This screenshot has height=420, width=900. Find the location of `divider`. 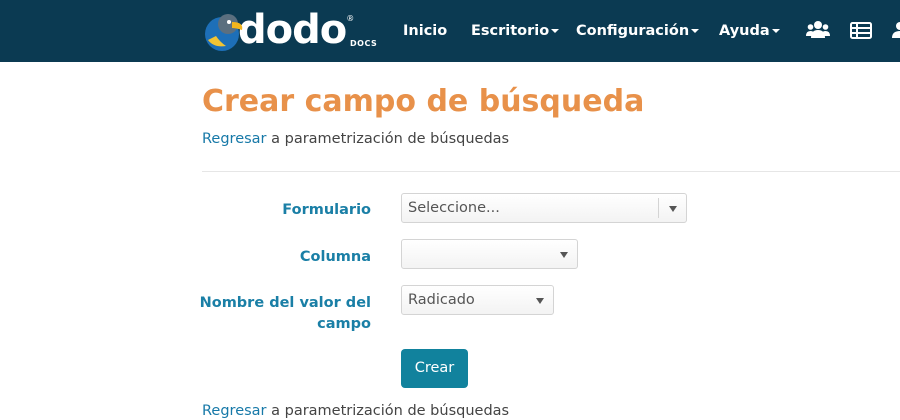

divider is located at coordinates (551, 171).